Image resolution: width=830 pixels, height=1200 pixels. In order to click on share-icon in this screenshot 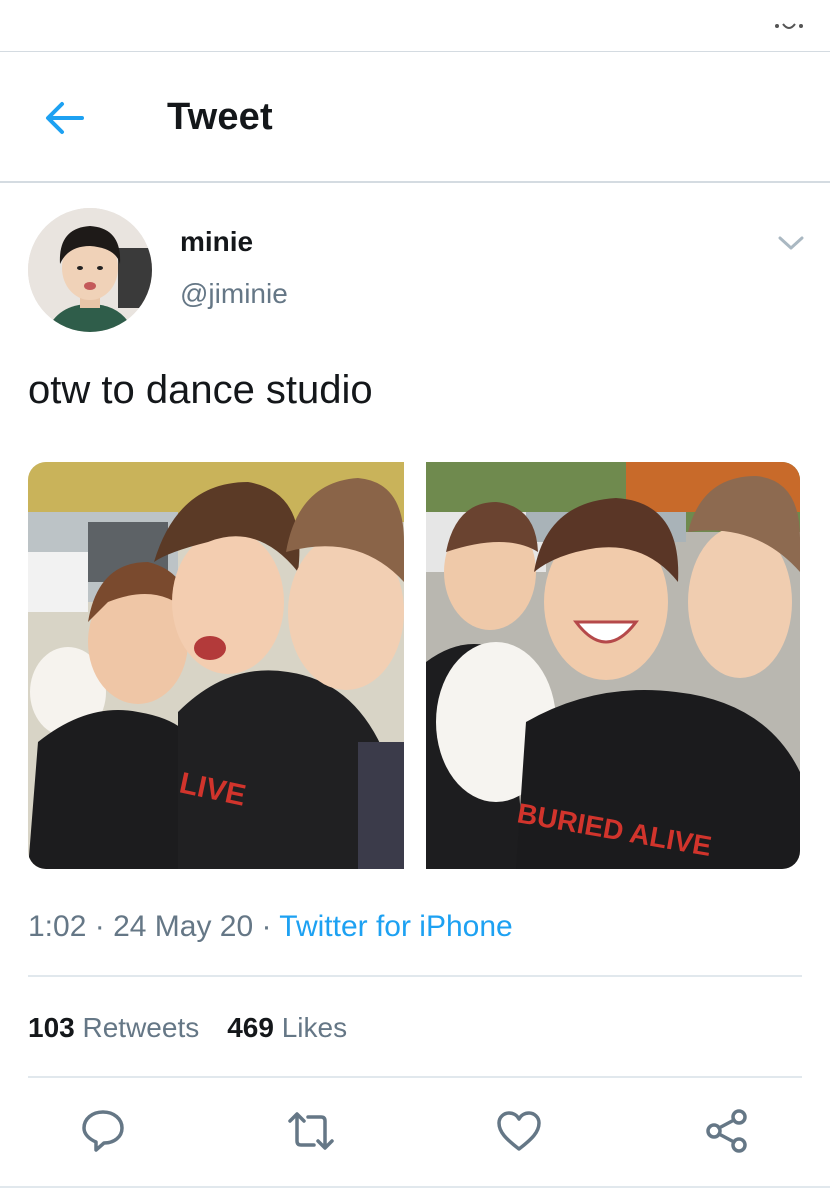, I will do `click(726, 1131)`.